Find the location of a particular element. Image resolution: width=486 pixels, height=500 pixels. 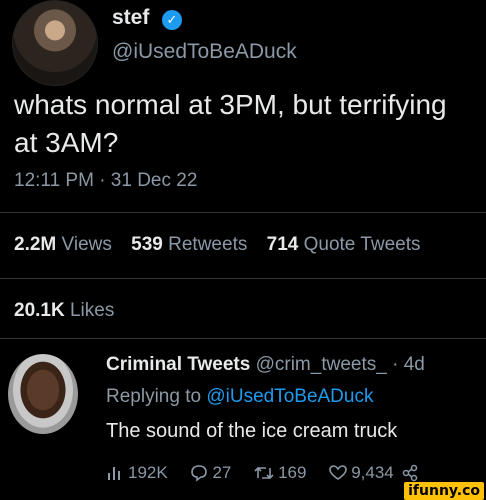

likes-stat: 20.1K Likes is located at coordinates (64, 311).